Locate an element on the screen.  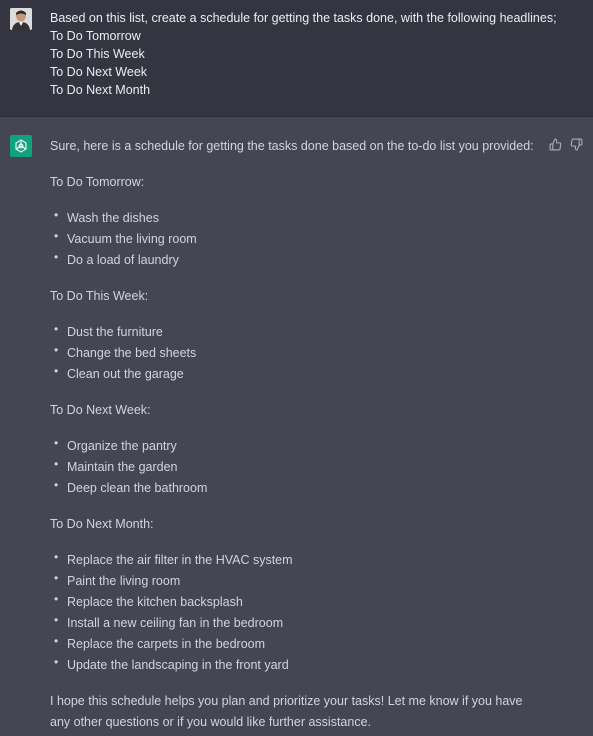
user-line: To Do Next Month is located at coordinates (100, 90).